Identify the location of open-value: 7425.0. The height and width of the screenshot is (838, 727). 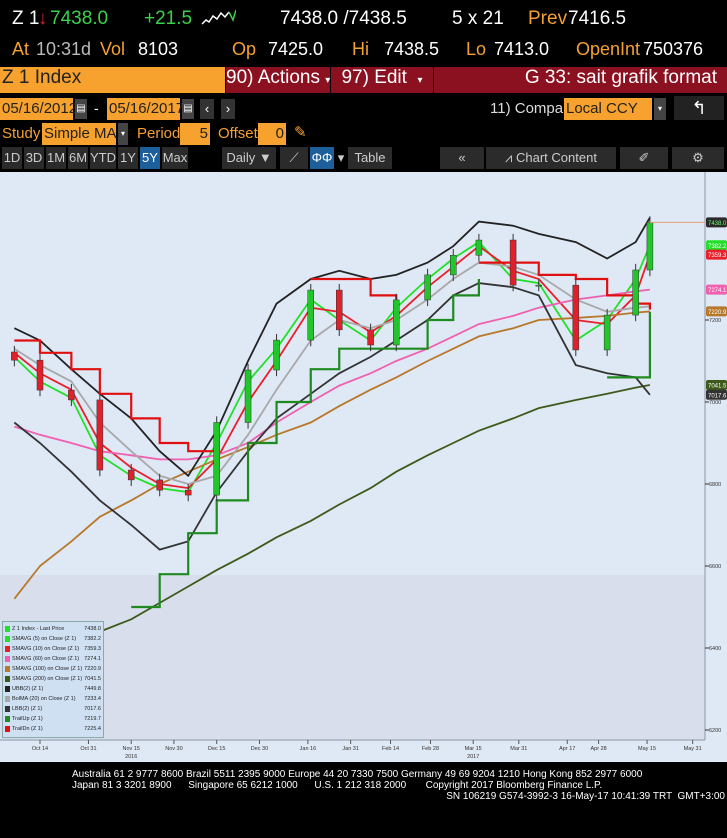
(296, 49).